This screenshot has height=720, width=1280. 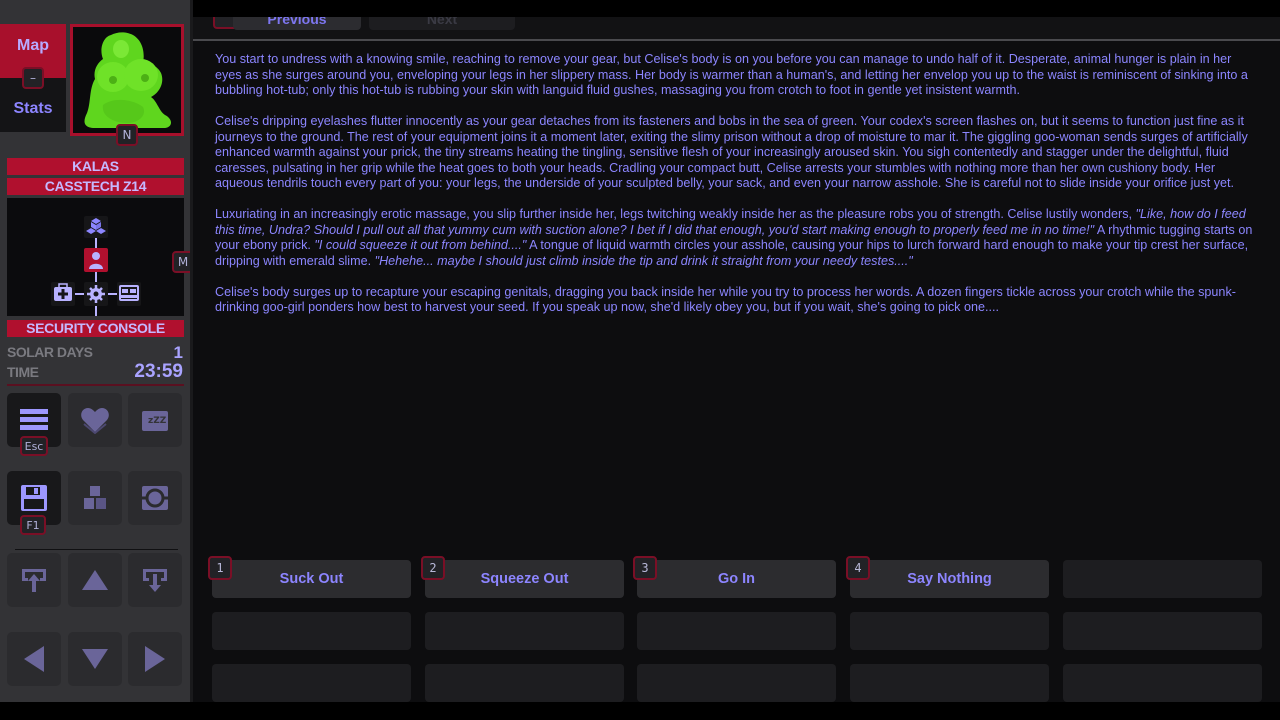 I want to click on minimap-key-badge: M, so click(x=181, y=262).